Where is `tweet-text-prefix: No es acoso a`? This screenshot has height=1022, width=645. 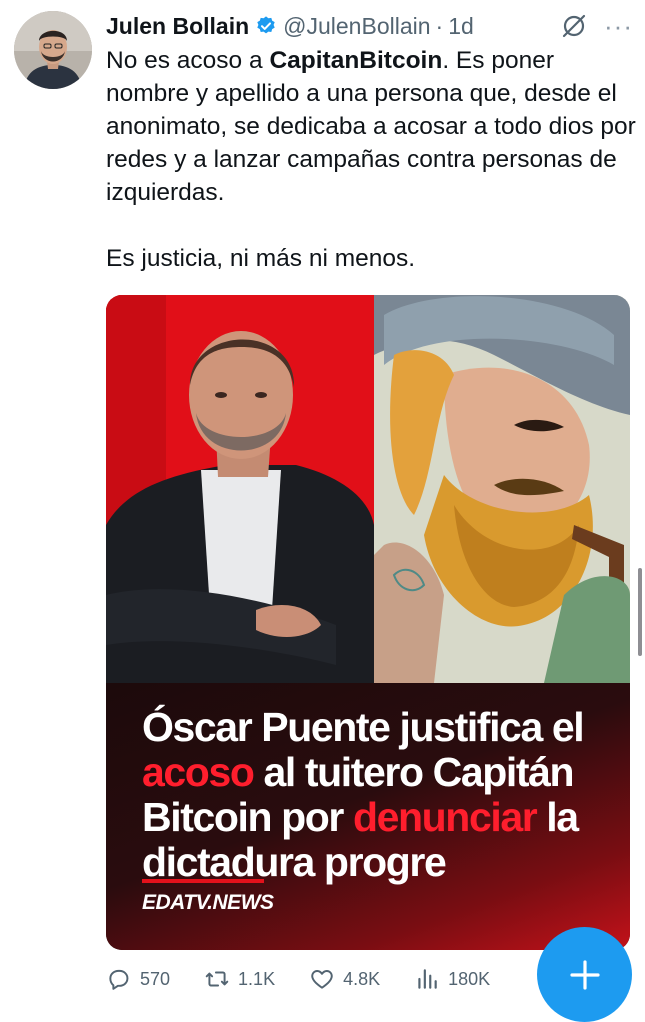
tweet-text-prefix: No es acoso a is located at coordinates (188, 60).